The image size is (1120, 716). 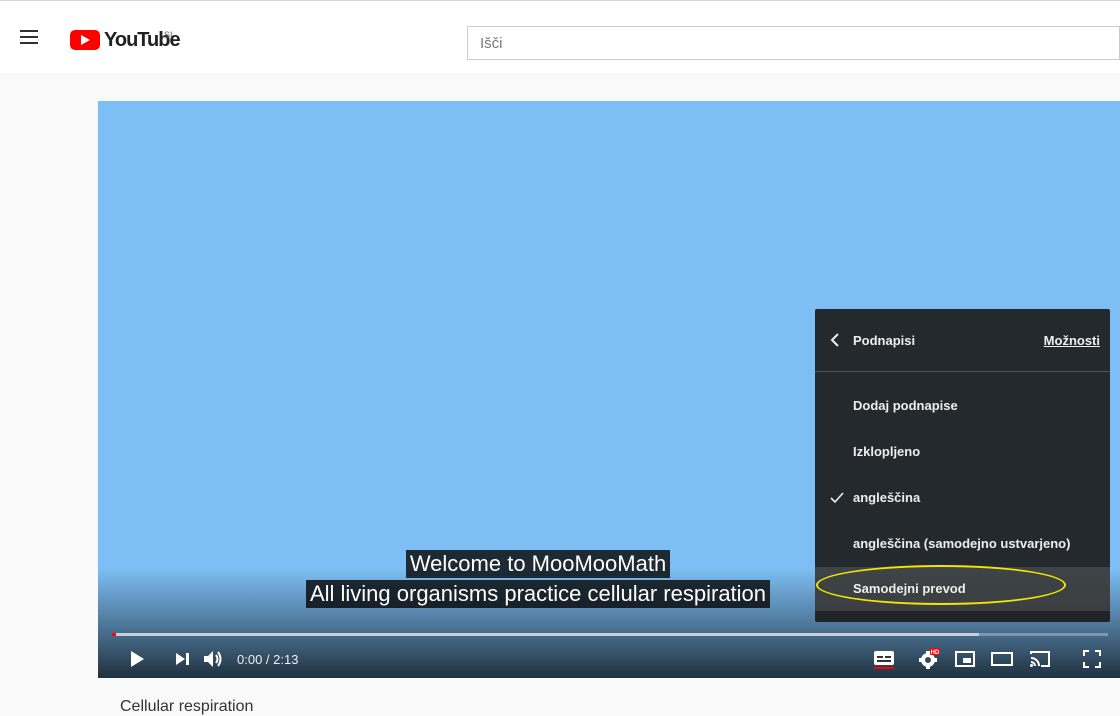 What do you see at coordinates (1040, 659) in the screenshot?
I see `cast-icon` at bounding box center [1040, 659].